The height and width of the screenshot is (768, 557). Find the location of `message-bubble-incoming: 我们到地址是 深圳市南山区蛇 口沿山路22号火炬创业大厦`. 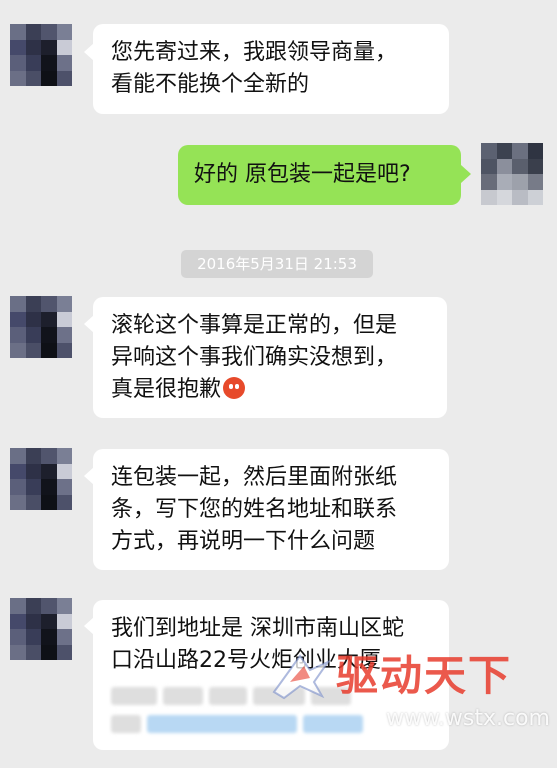

message-bubble-incoming: 我们到地址是 深圳市南山区蛇 口沿山路22号火炬创业大厦 is located at coordinates (271, 675).